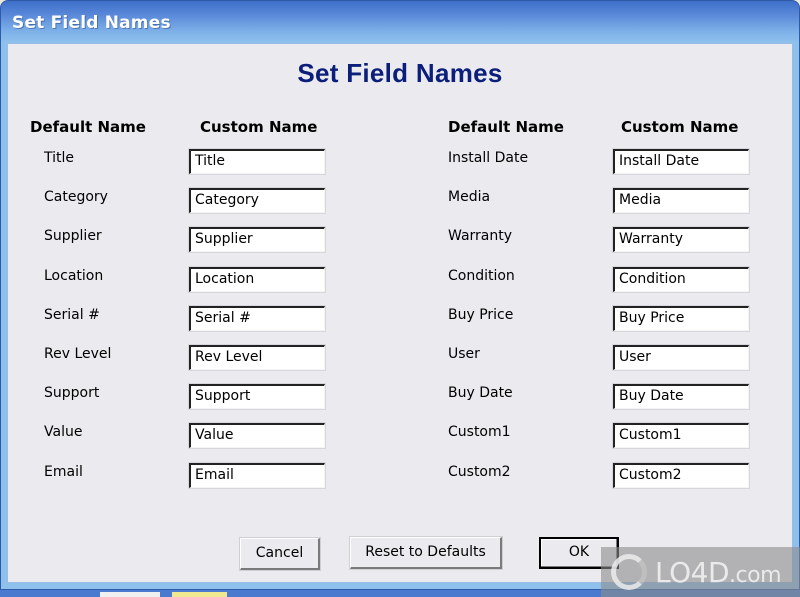 Image resolution: width=800 pixels, height=597 pixels. I want to click on left-default-name-label: Support, so click(72, 393).